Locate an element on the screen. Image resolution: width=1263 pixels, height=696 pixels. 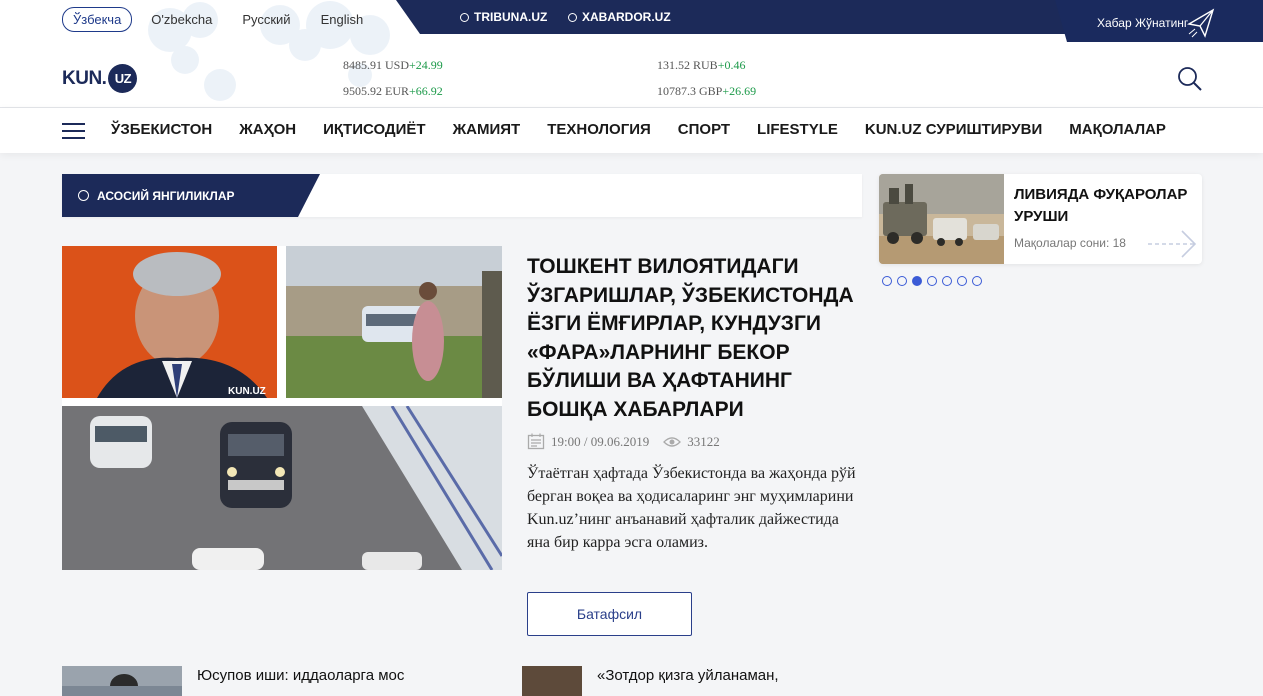
topic-title: ЛИВИЯДА ФУҚАРОЛАР УРУШИ is located at coordinates (1101, 205).